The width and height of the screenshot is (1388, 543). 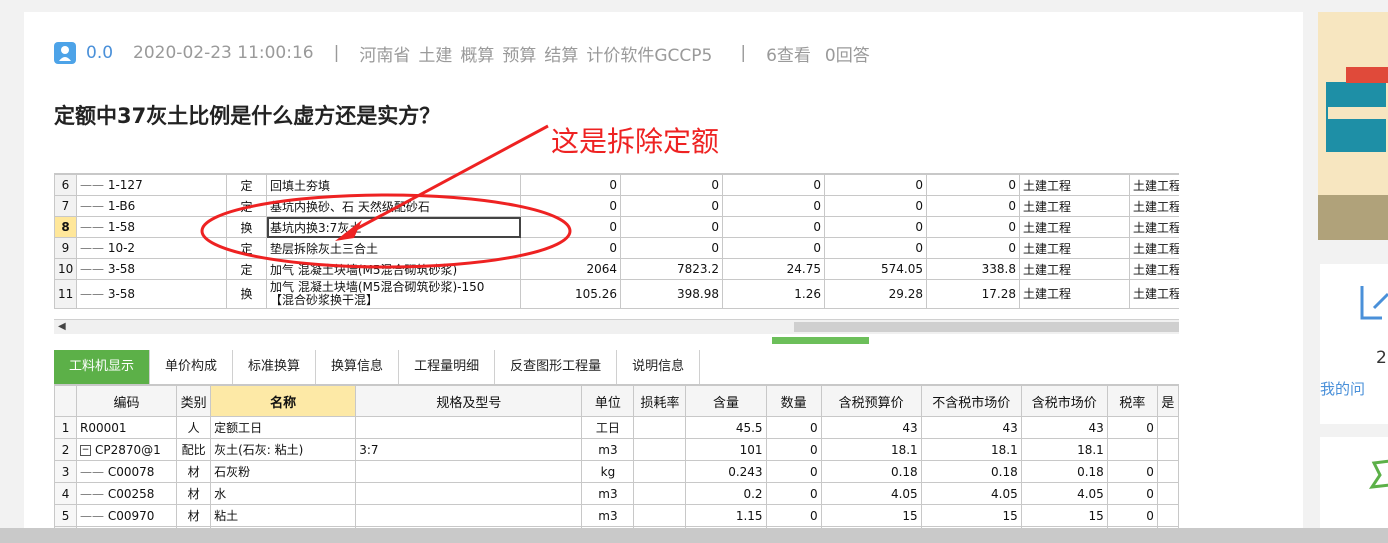 What do you see at coordinates (773, 269) in the screenshot?
I see `value-cell: 24.75` at bounding box center [773, 269].